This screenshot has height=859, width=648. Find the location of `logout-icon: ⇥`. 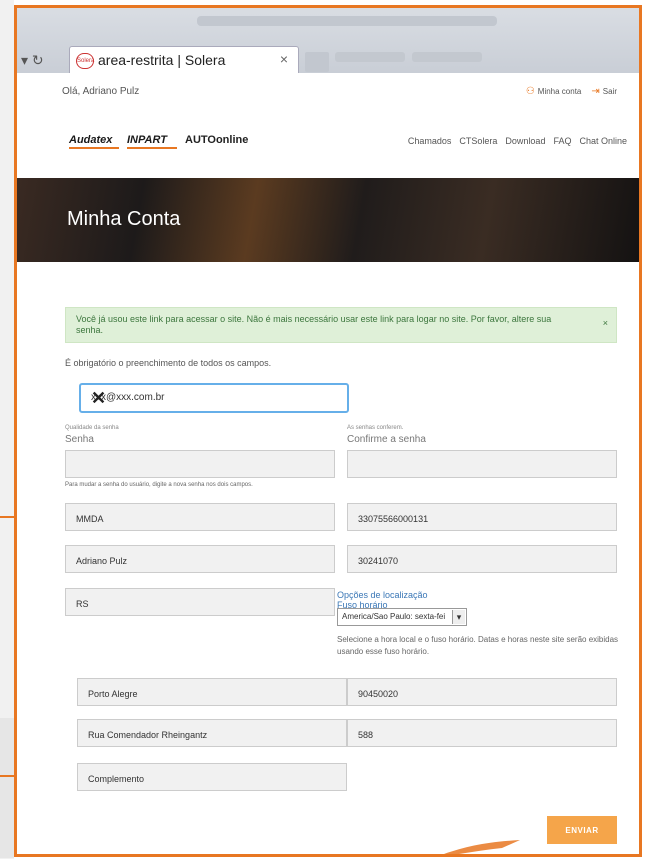

logout-icon: ⇥ is located at coordinates (595, 91).